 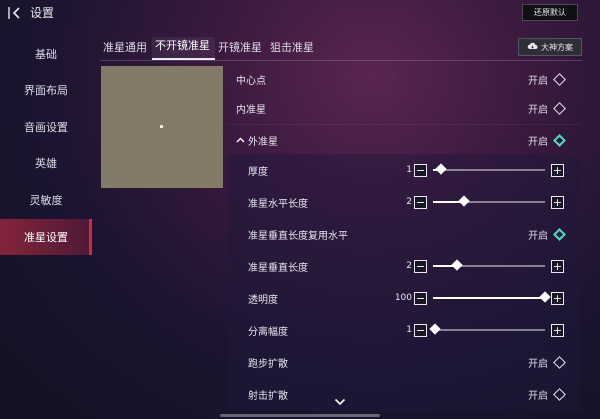 I want to click on vertical-reuse-toggle, so click(x=559, y=234).